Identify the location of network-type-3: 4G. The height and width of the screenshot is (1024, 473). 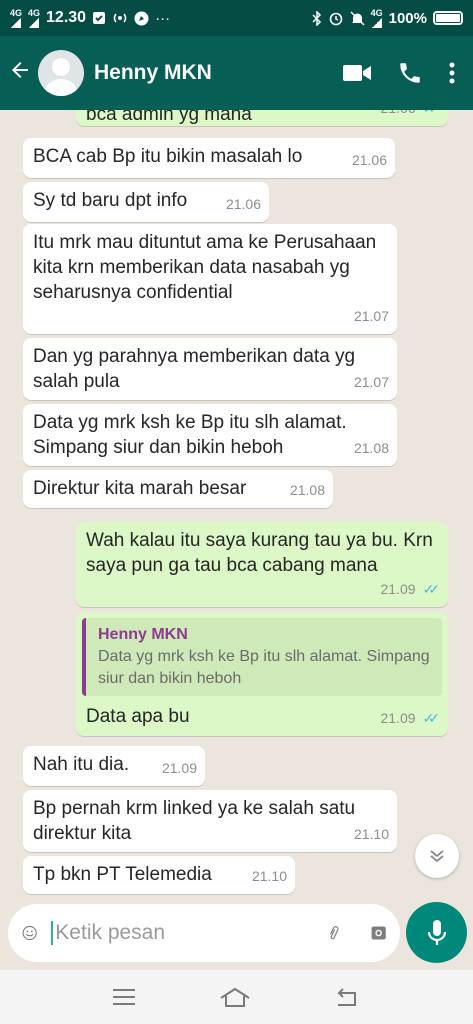
(376, 12).